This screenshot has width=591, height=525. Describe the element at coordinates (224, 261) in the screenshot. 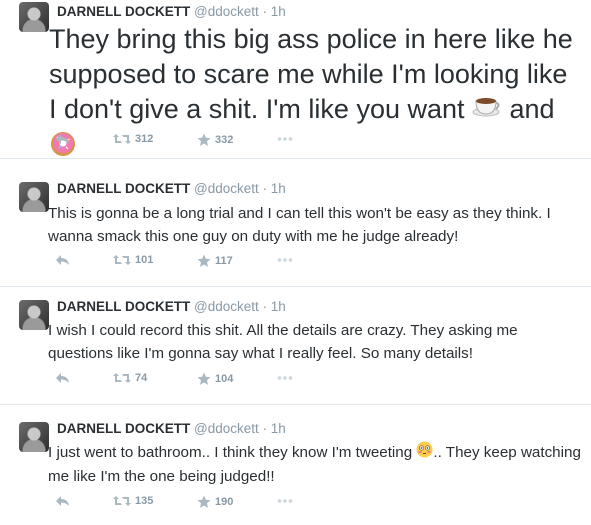

I see `favorite-count: 117` at that location.